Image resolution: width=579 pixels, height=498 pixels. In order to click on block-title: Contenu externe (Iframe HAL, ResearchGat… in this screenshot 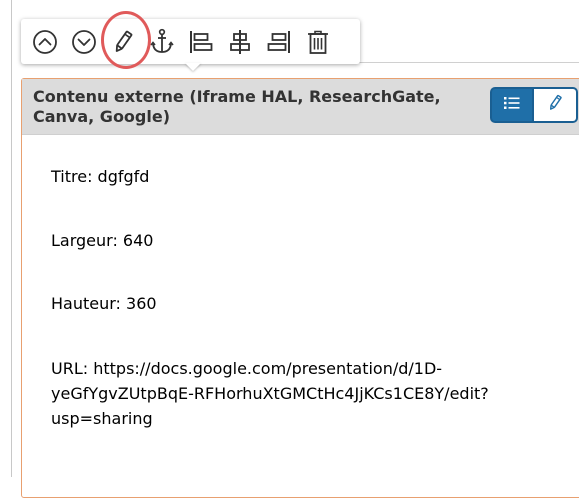, I will do `click(237, 106)`.